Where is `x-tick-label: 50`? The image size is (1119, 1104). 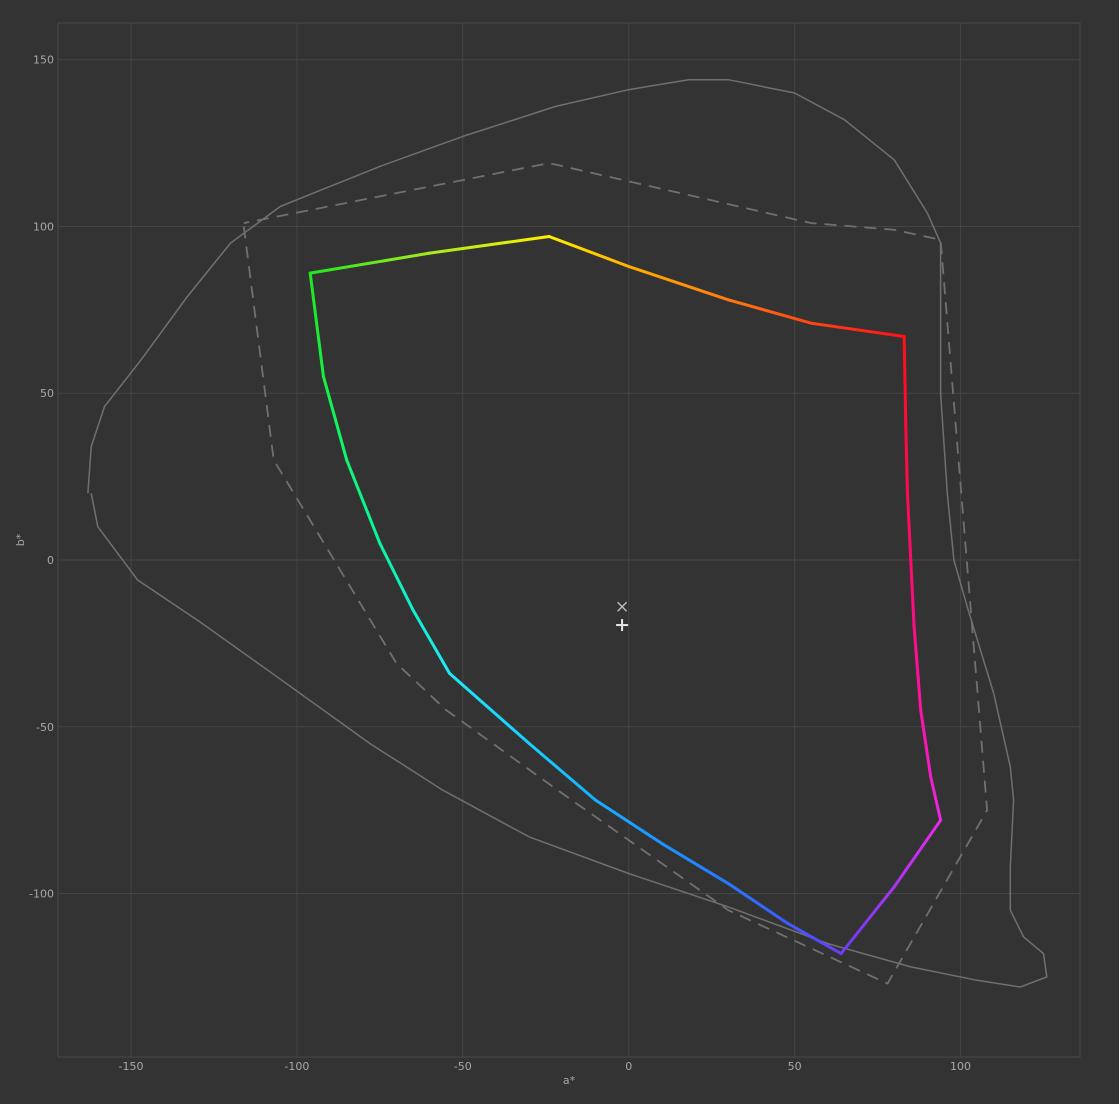 x-tick-label: 50 is located at coordinates (795, 1066).